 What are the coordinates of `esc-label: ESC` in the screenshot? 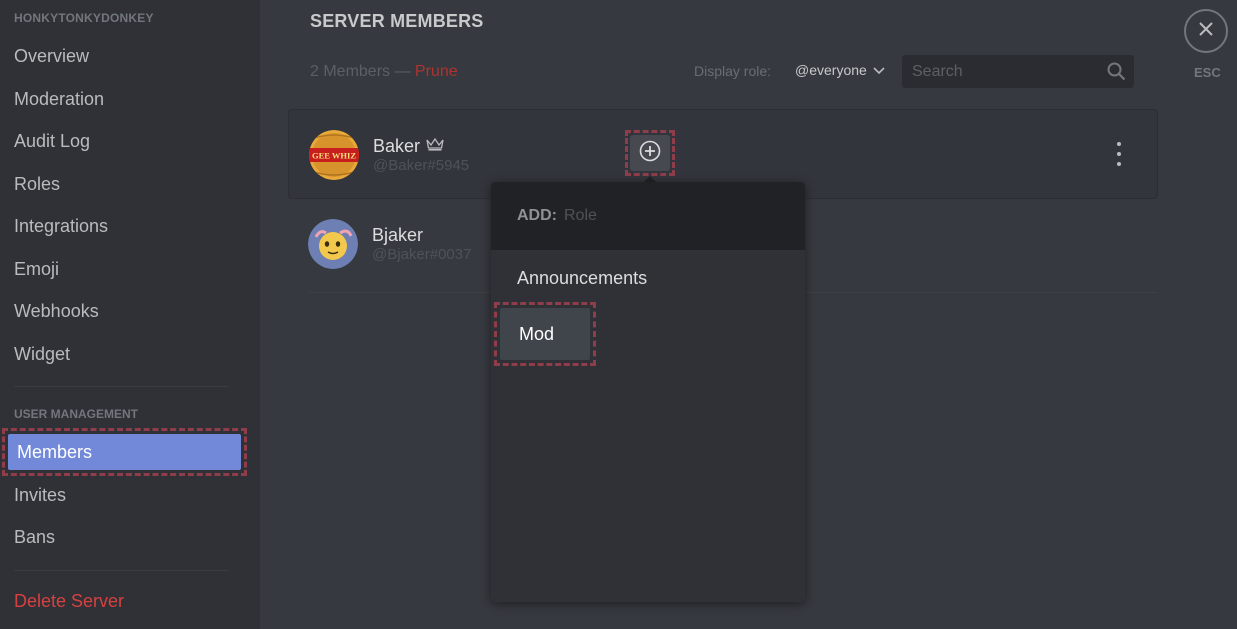 It's located at (1207, 72).